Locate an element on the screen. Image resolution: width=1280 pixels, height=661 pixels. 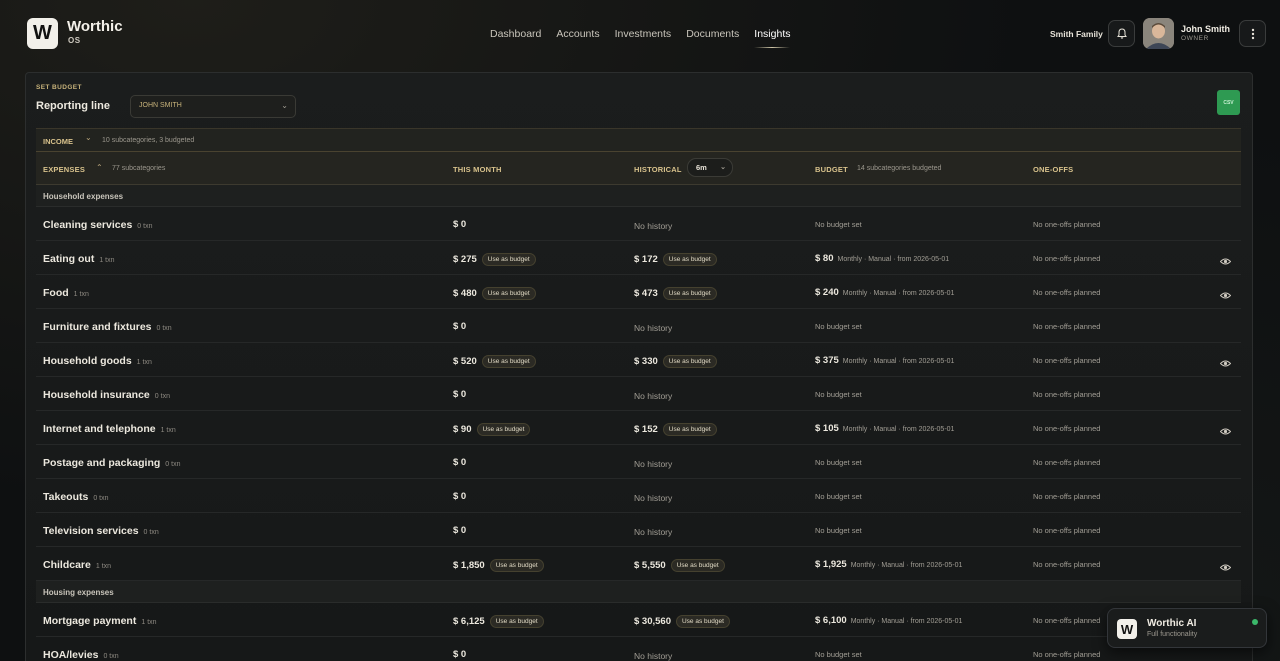
this-month-cell: $ 6,125 Use as budget is located at coordinates (498, 621).